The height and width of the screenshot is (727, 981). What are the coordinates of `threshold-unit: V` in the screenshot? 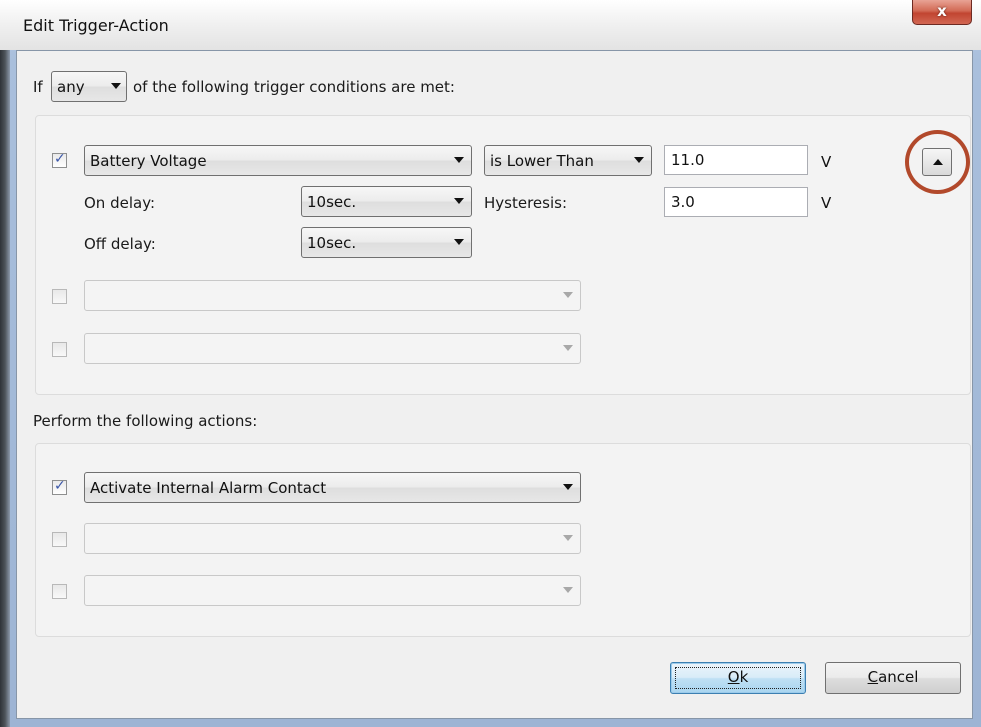 It's located at (826, 162).